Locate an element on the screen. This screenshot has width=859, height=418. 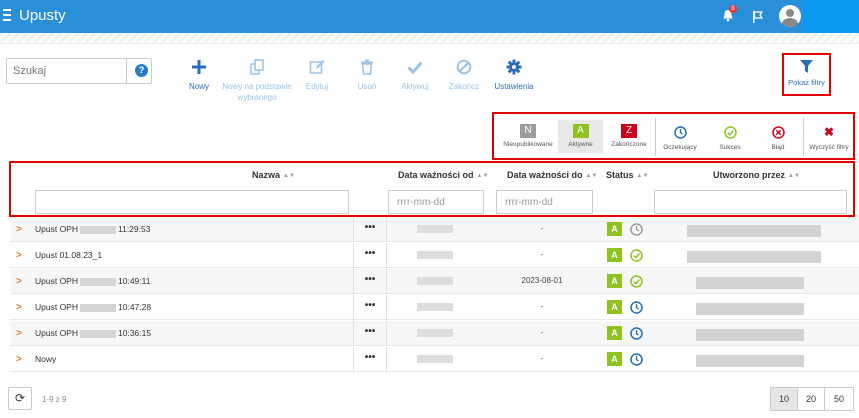
notifications-bell-icon: 8 is located at coordinates (729, 13).